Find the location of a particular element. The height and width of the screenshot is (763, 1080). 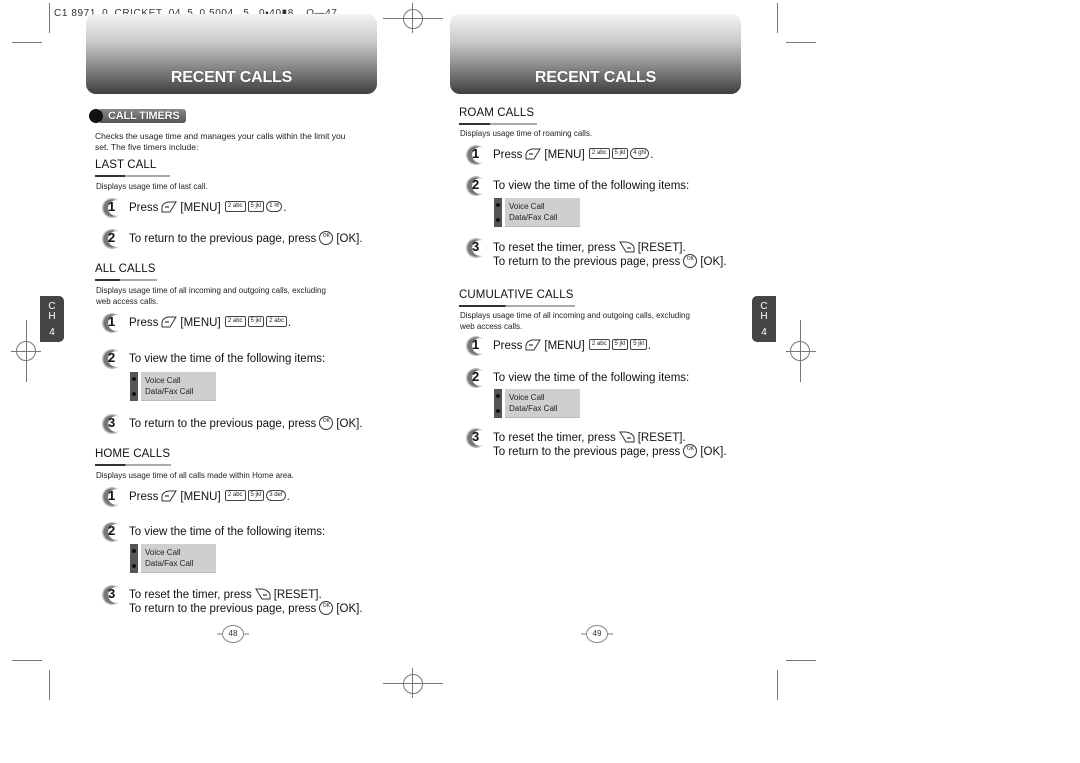

step-text: To reset the timer, press is located at coordinates (554, 438).